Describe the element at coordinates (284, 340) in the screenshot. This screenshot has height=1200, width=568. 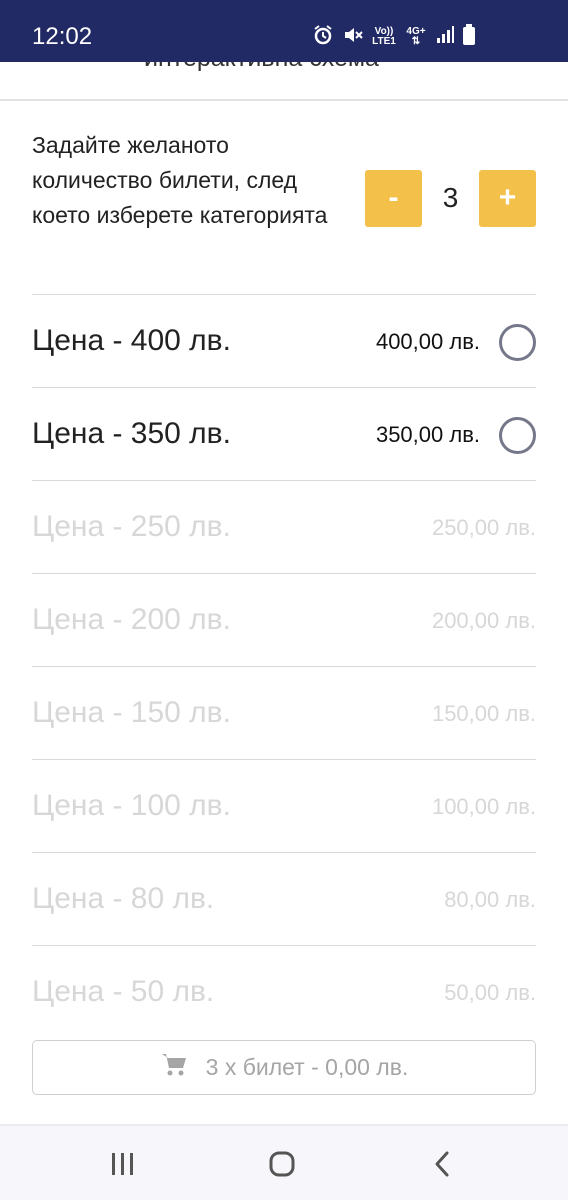
I see `price-category-row: Цена - 400 лв. 400,00 лв.` at that location.